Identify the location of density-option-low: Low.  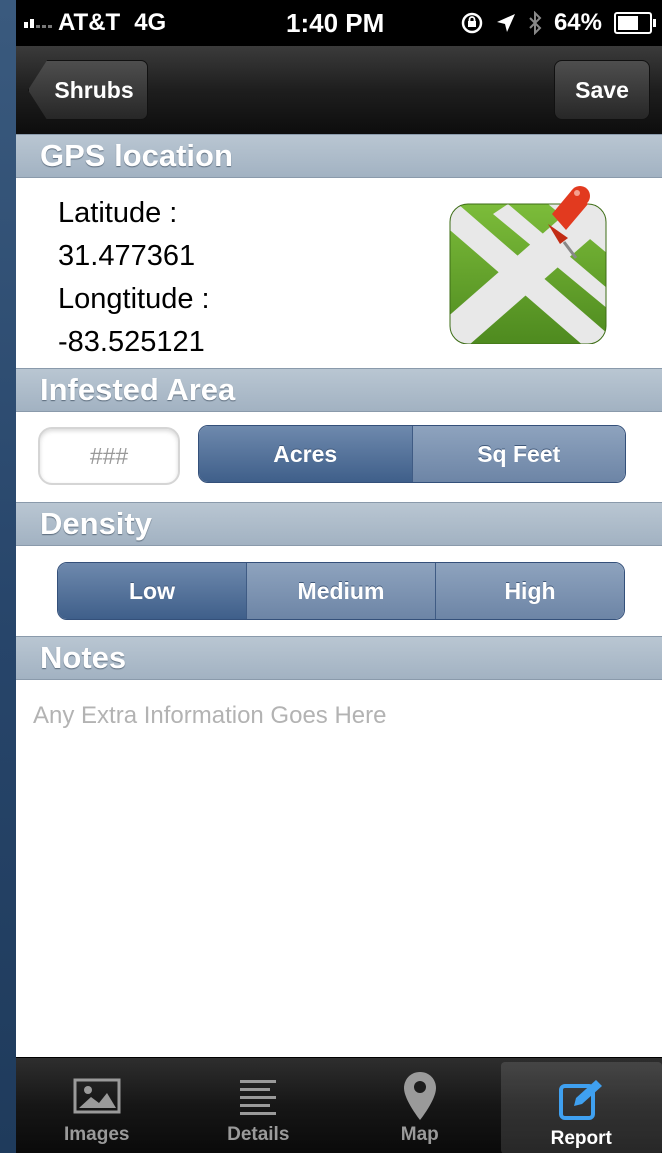
(152, 591).